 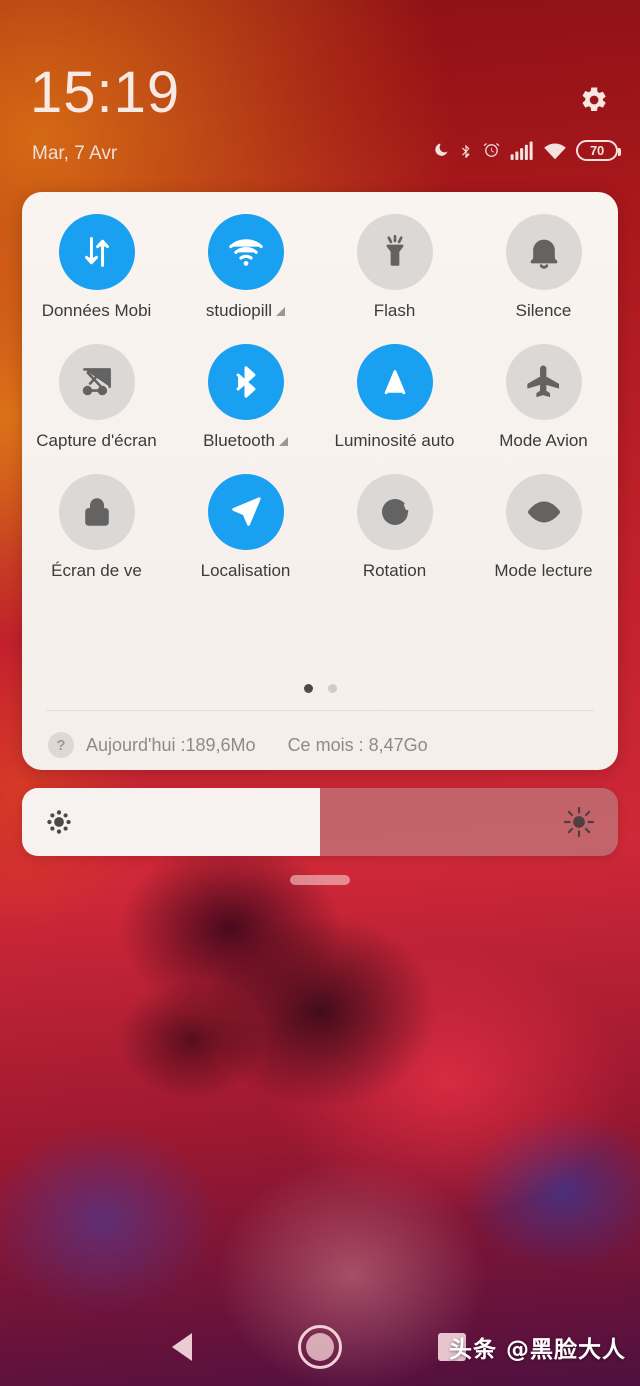 I want to click on qs-tile-label: Mode lecture, so click(x=543, y=571).